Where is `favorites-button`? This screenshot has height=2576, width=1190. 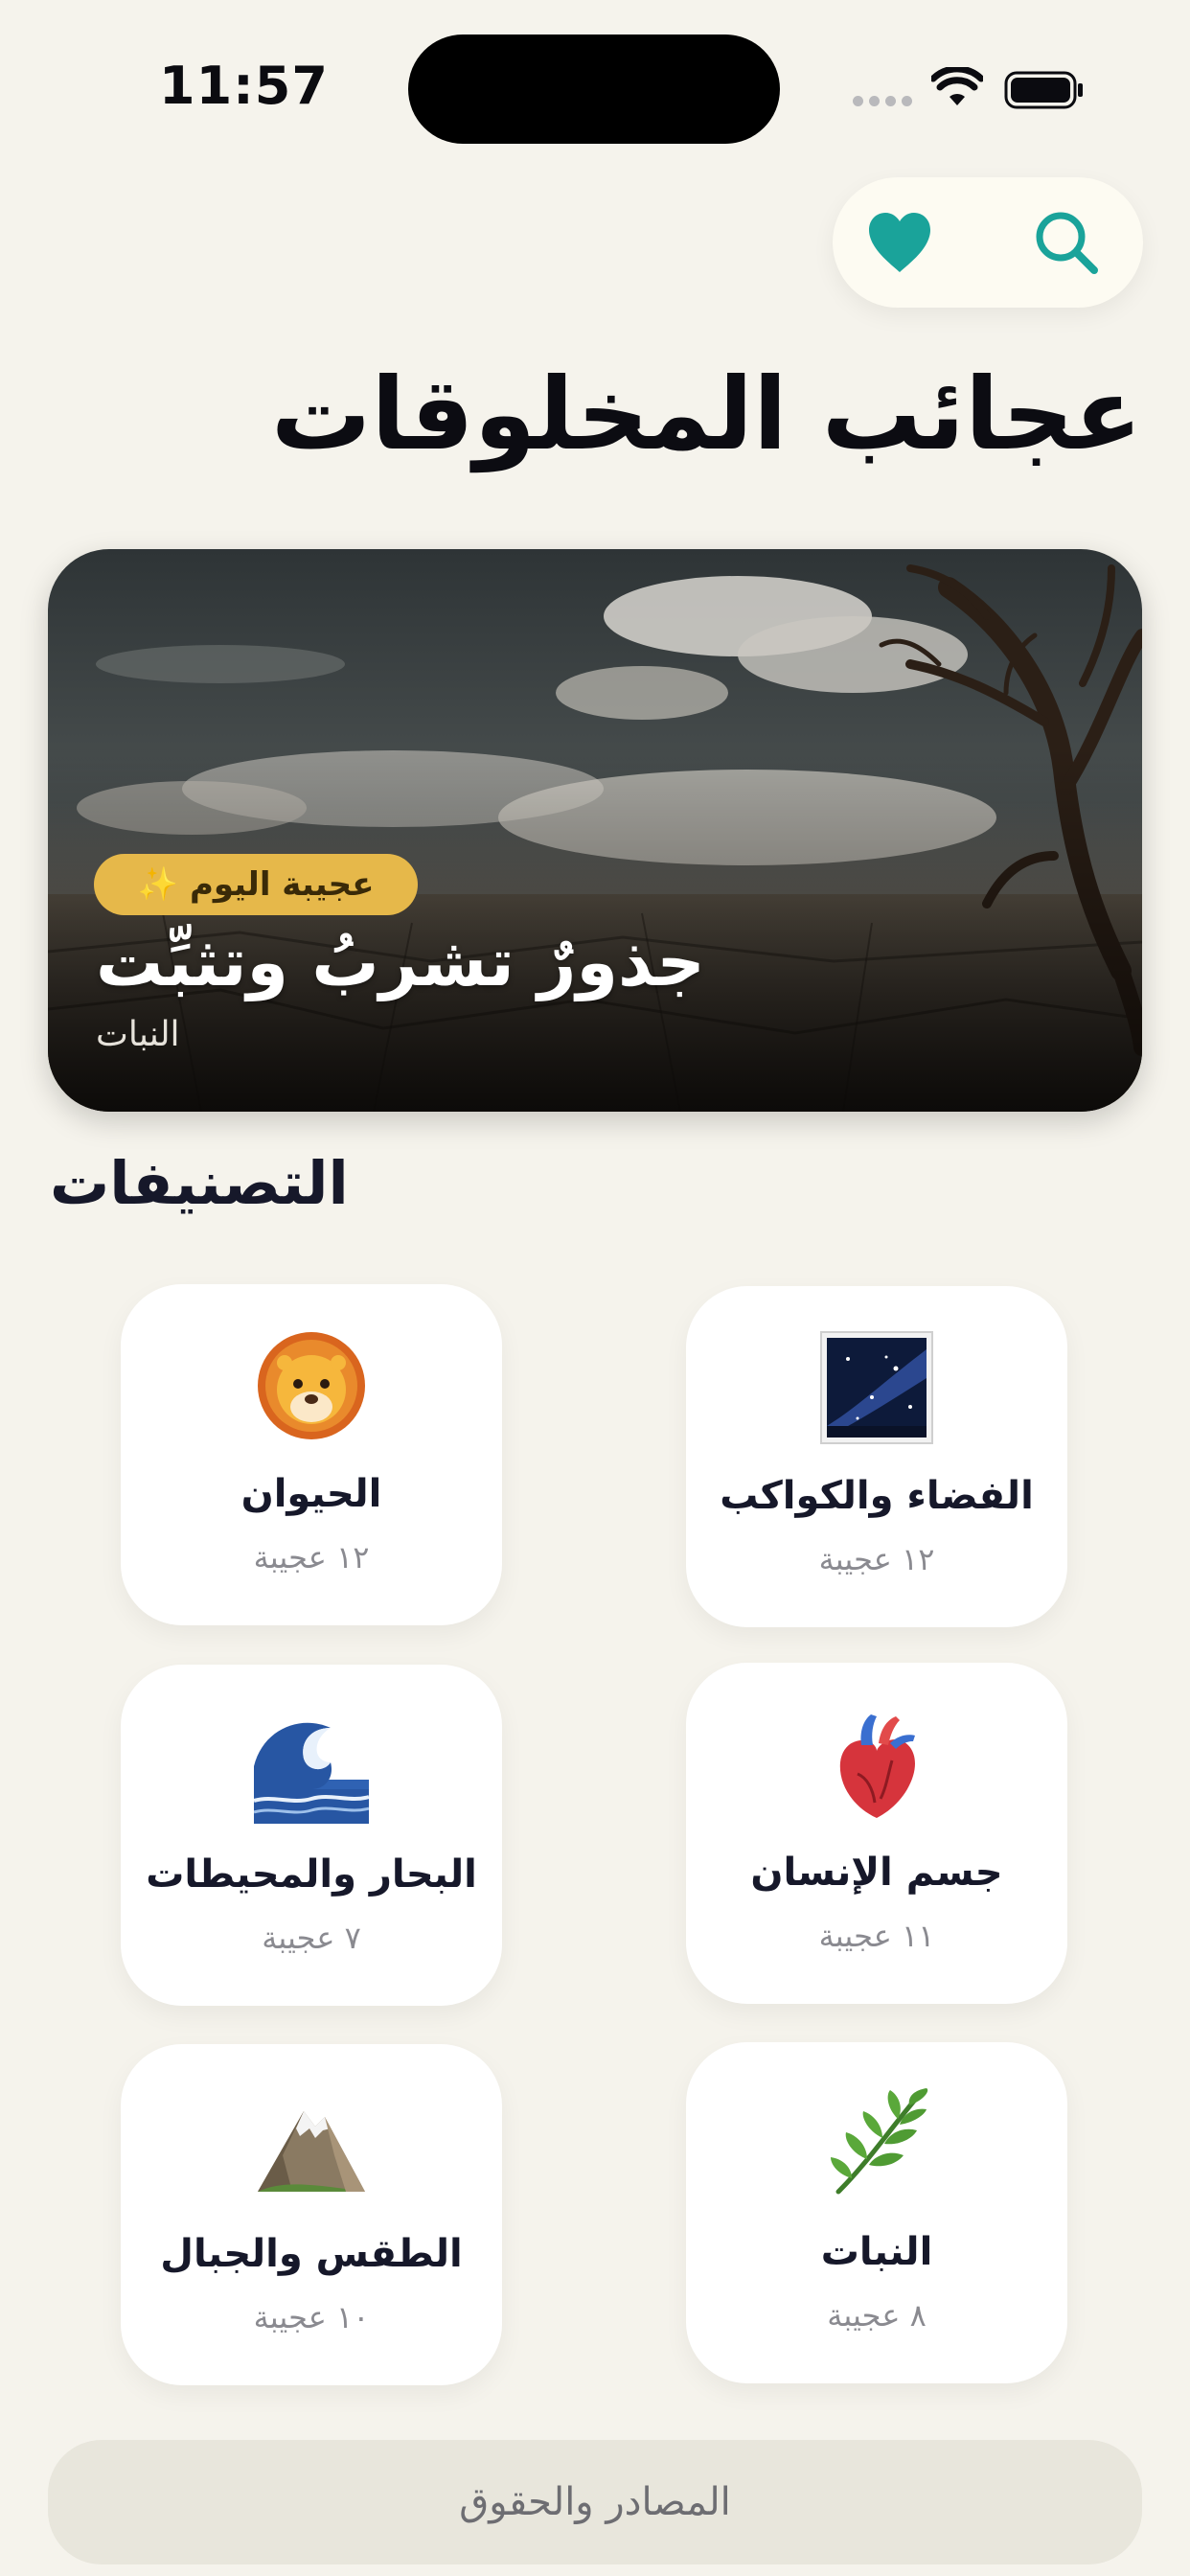 favorites-button is located at coordinates (900, 242).